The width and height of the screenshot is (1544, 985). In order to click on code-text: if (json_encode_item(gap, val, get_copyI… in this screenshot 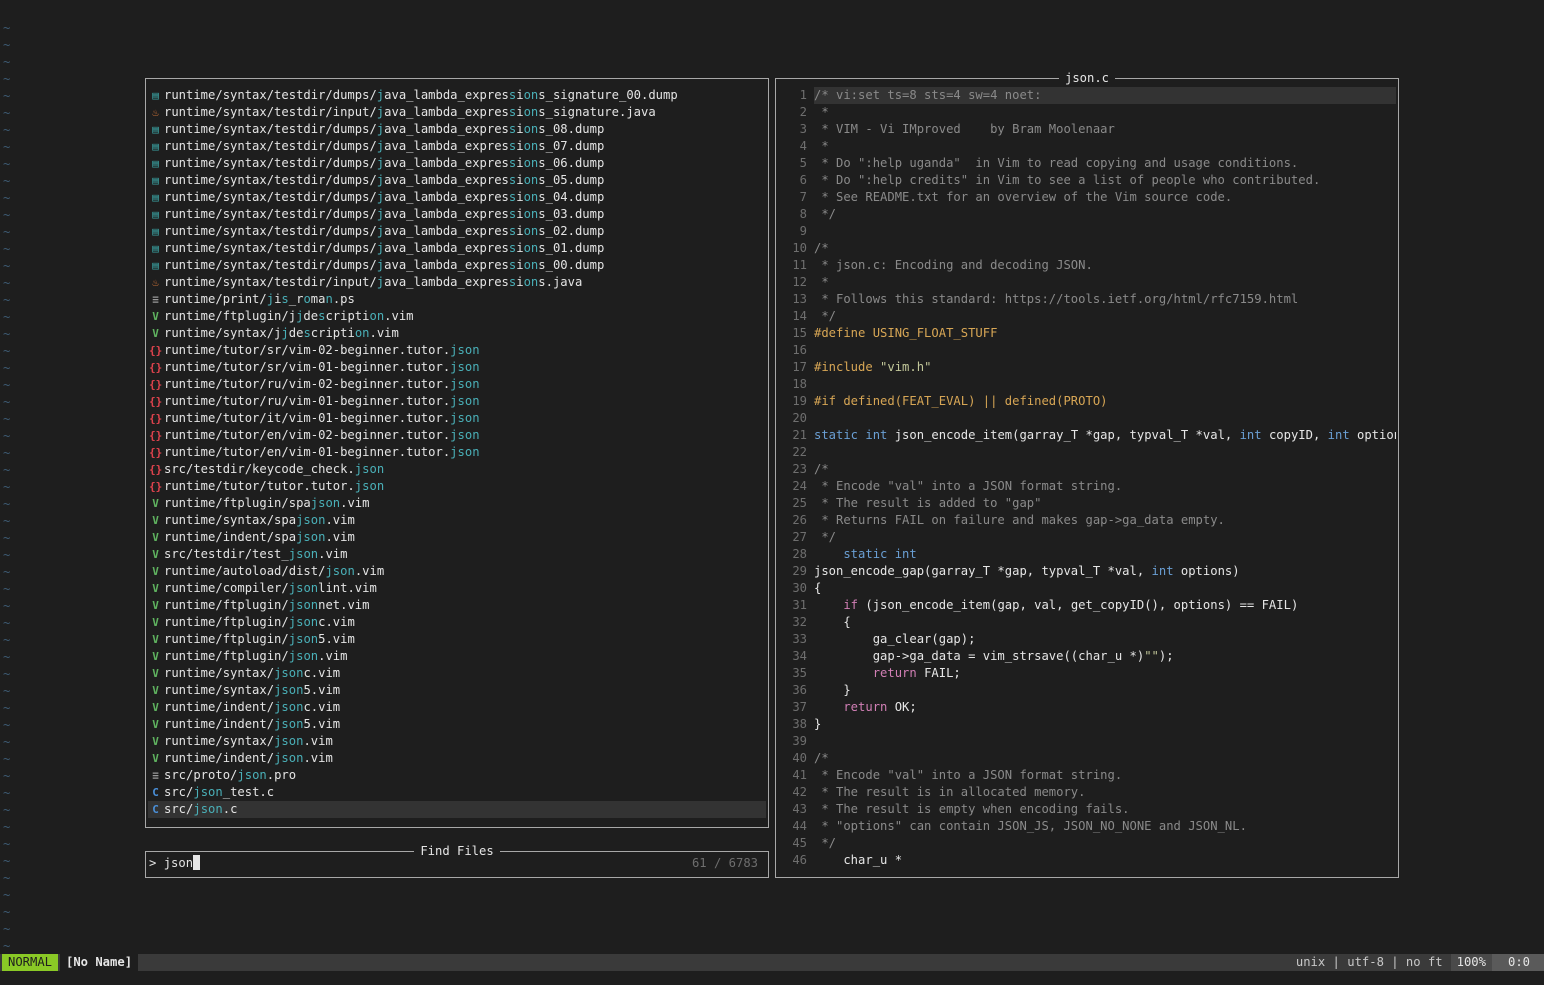, I will do `click(1105, 605)`.